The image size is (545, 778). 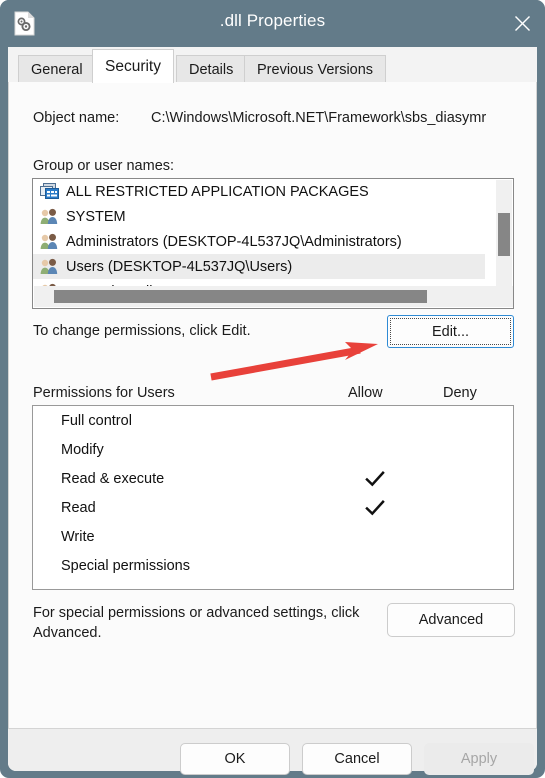 What do you see at coordinates (104, 393) in the screenshot?
I see `permissions-title: Permissions for Users` at bounding box center [104, 393].